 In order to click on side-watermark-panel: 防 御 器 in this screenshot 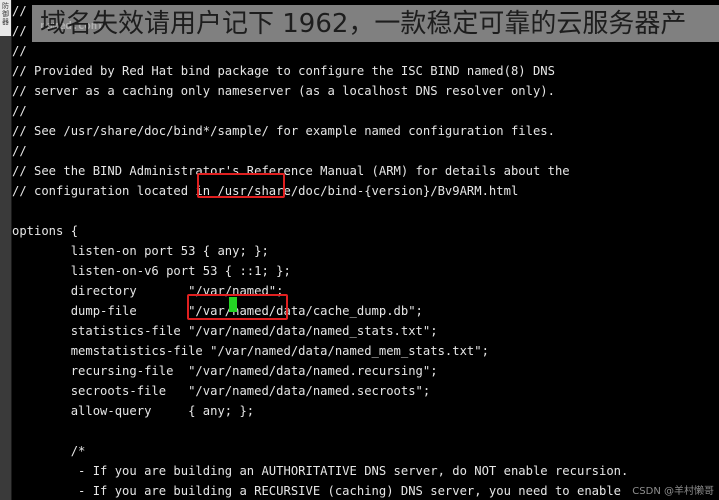, I will do `click(5, 18)`.